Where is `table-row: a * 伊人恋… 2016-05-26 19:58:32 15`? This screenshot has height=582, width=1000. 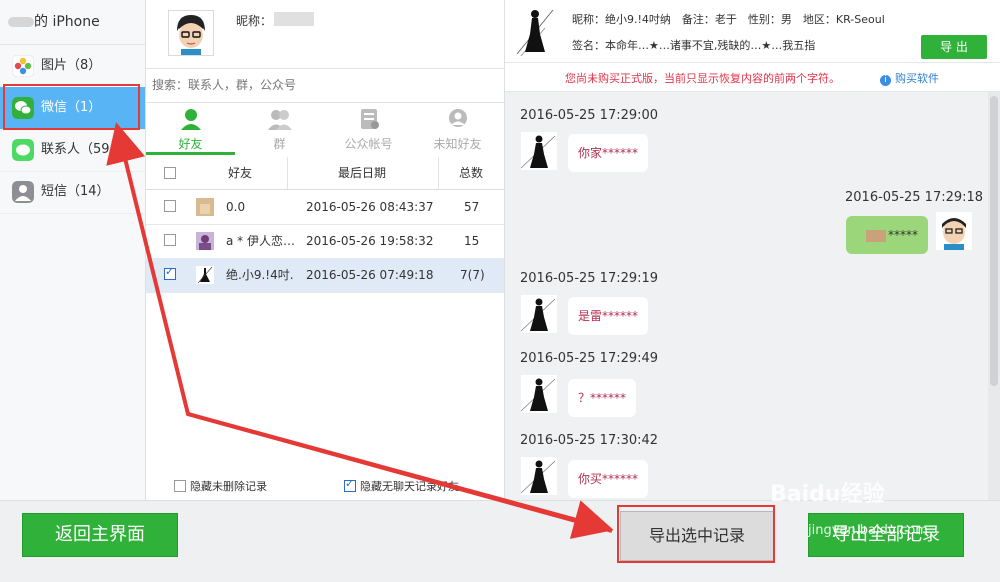 table-row: a * 伊人恋… 2016-05-26 19:58:32 15 is located at coordinates (325, 241).